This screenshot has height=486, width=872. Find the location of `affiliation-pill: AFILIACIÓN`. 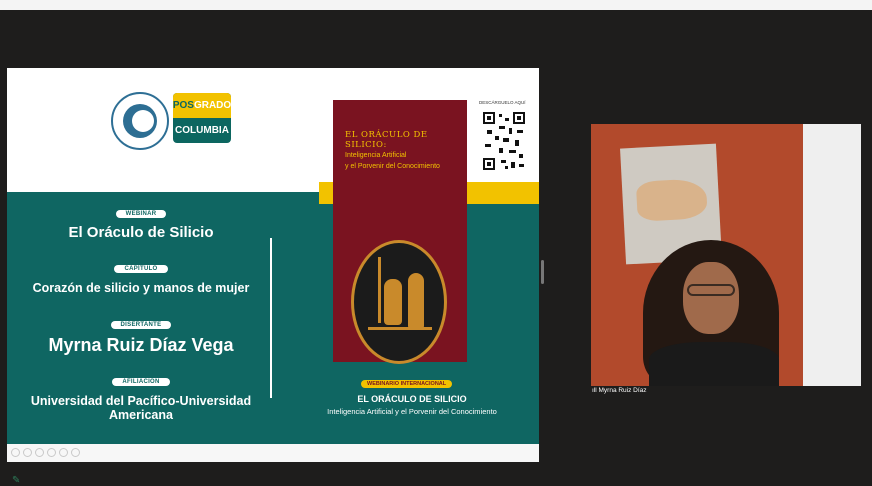

affiliation-pill: AFILIACIÓN is located at coordinates (141, 382).